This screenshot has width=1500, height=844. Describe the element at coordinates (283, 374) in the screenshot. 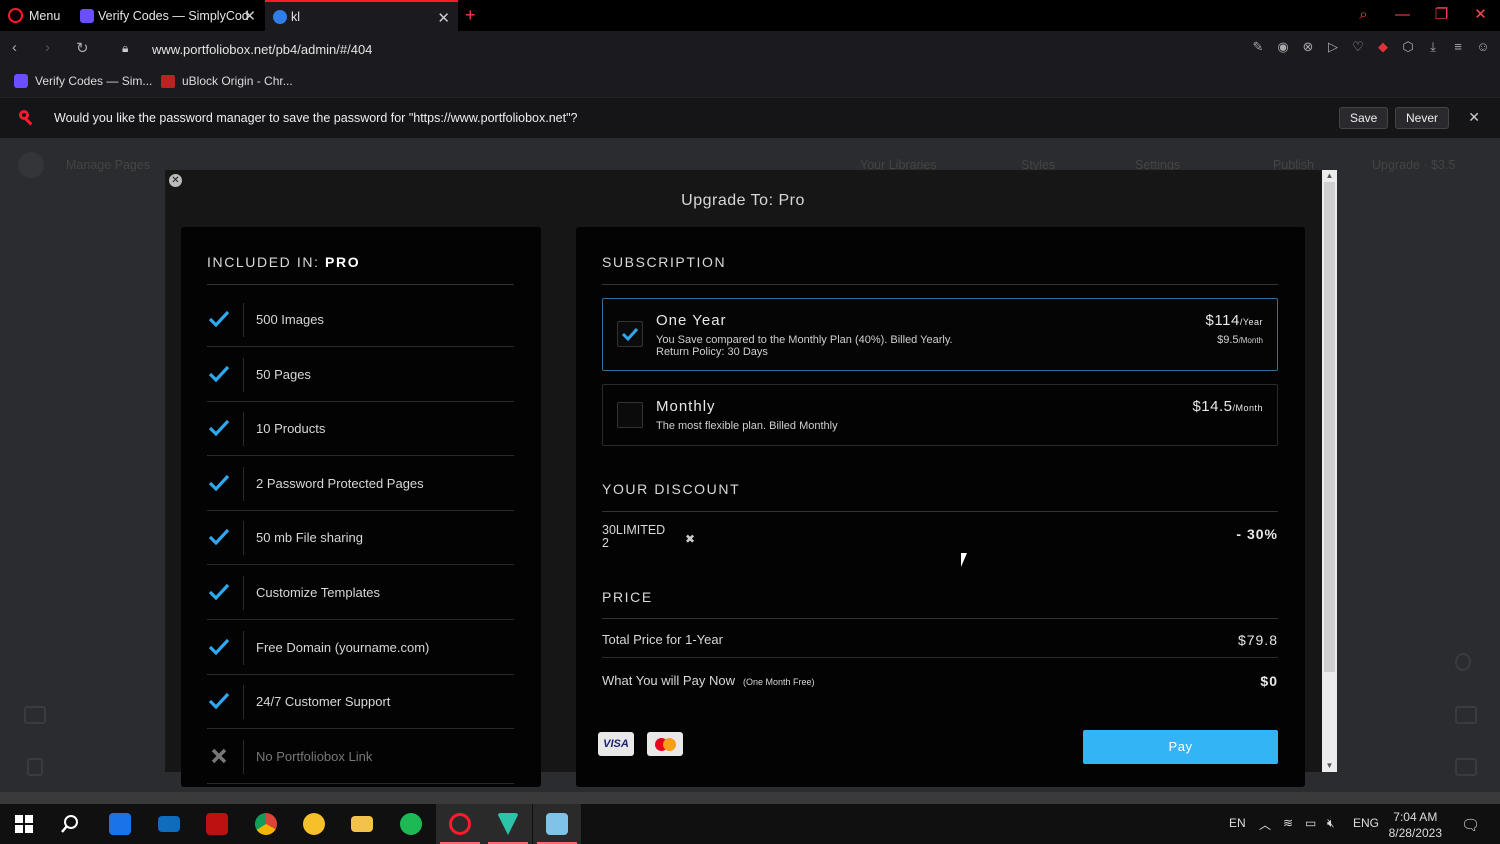

I see `feature-label: 50 Pages` at that location.